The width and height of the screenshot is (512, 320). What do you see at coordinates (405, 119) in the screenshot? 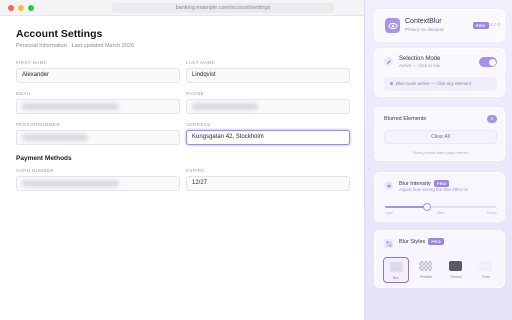
I see `blurred-elements-title: Blurred Elements` at bounding box center [405, 119].